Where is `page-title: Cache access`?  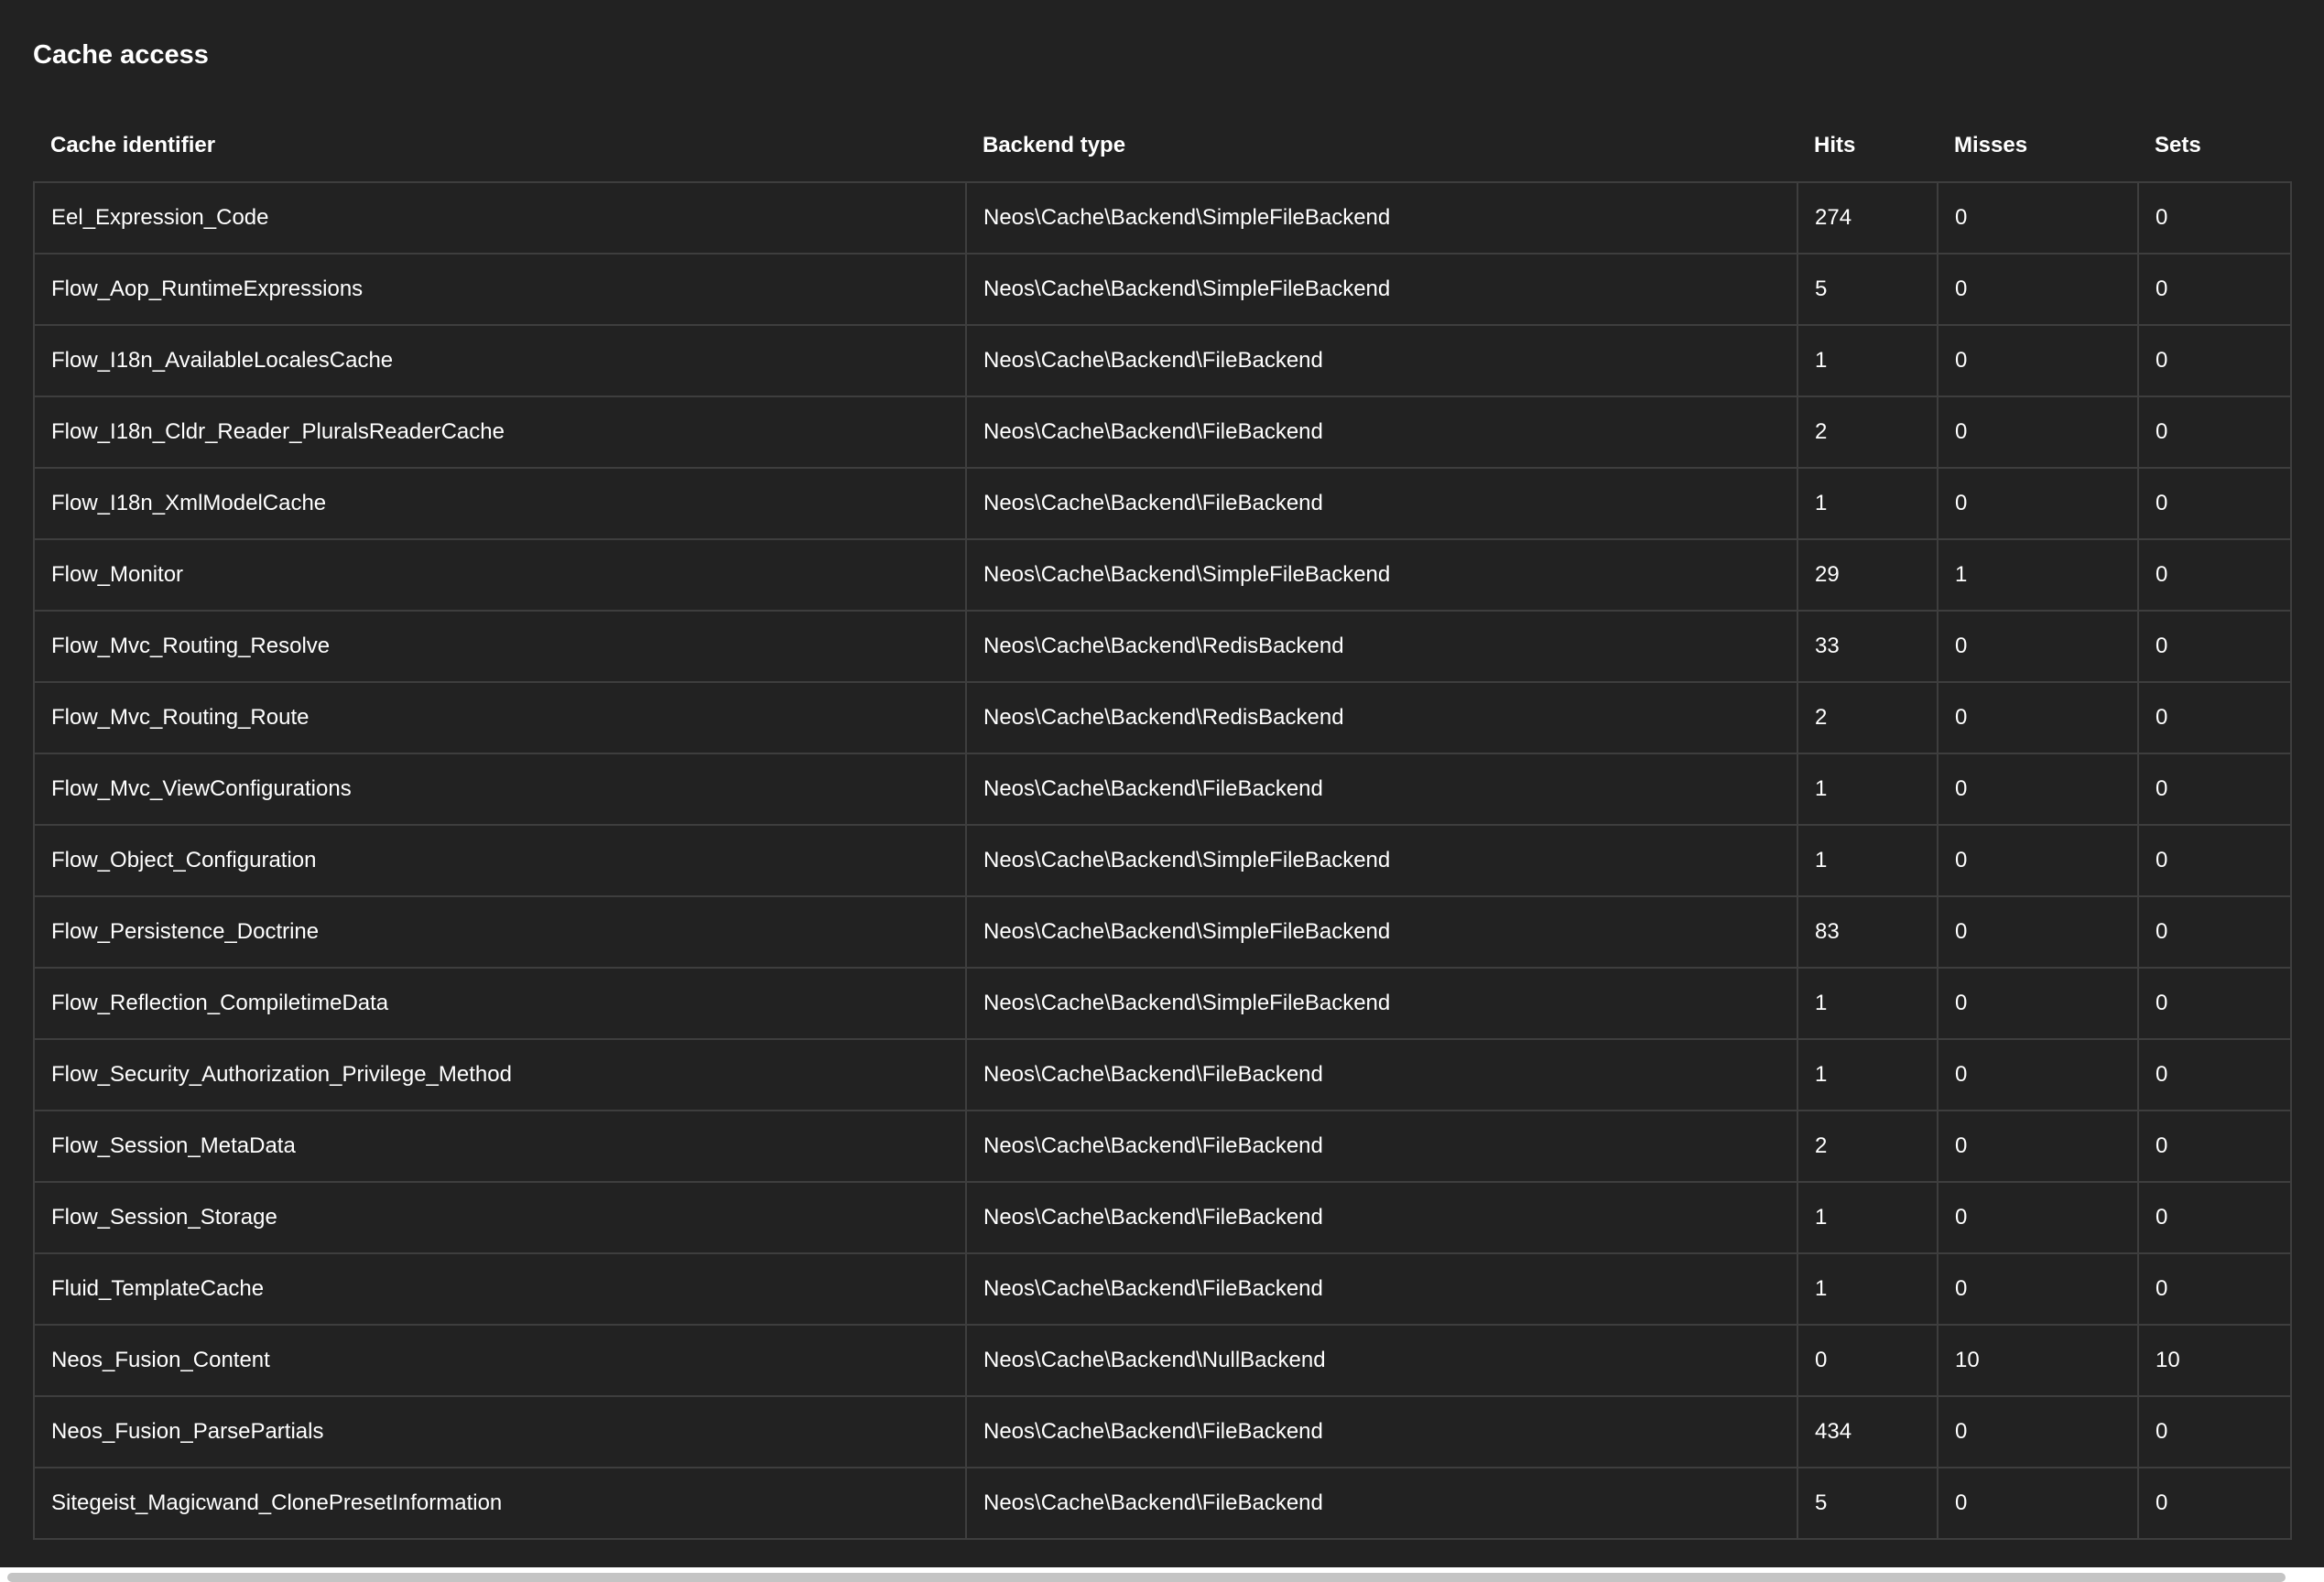 page-title: Cache access is located at coordinates (121, 55).